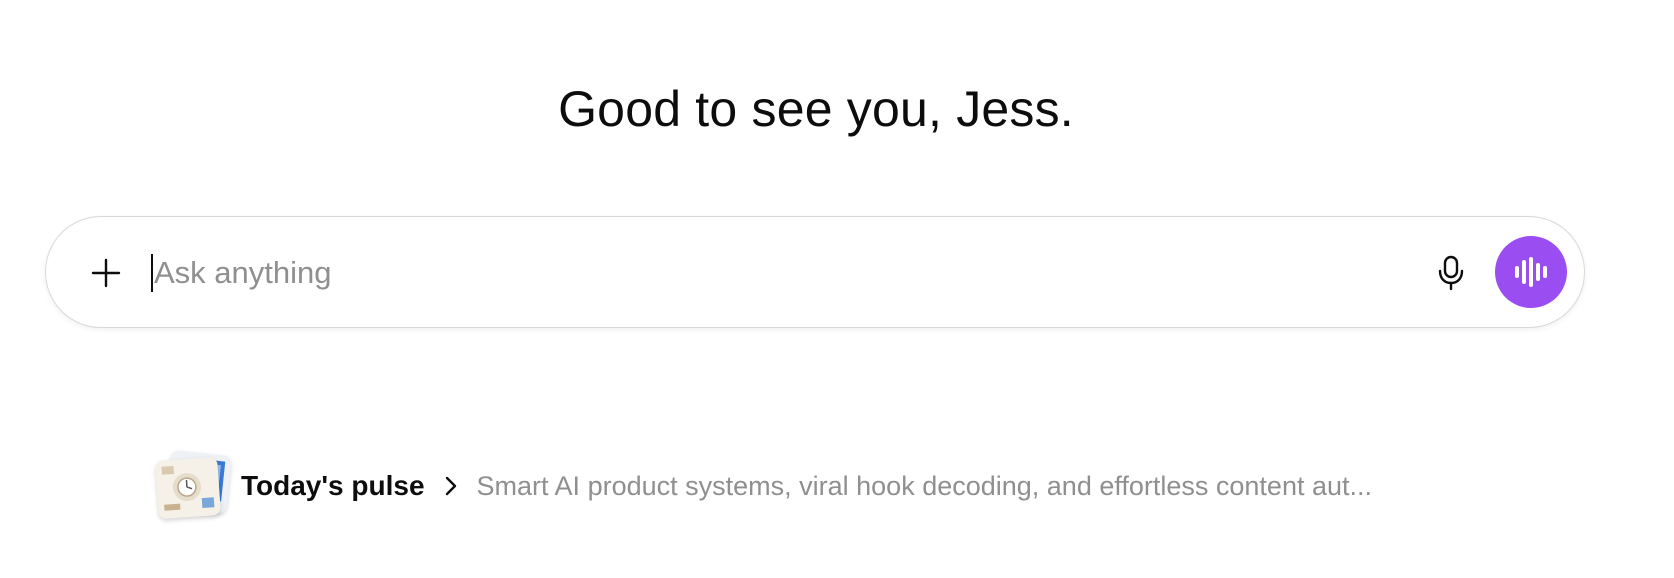  I want to click on voice-mode-button, so click(1531, 272).